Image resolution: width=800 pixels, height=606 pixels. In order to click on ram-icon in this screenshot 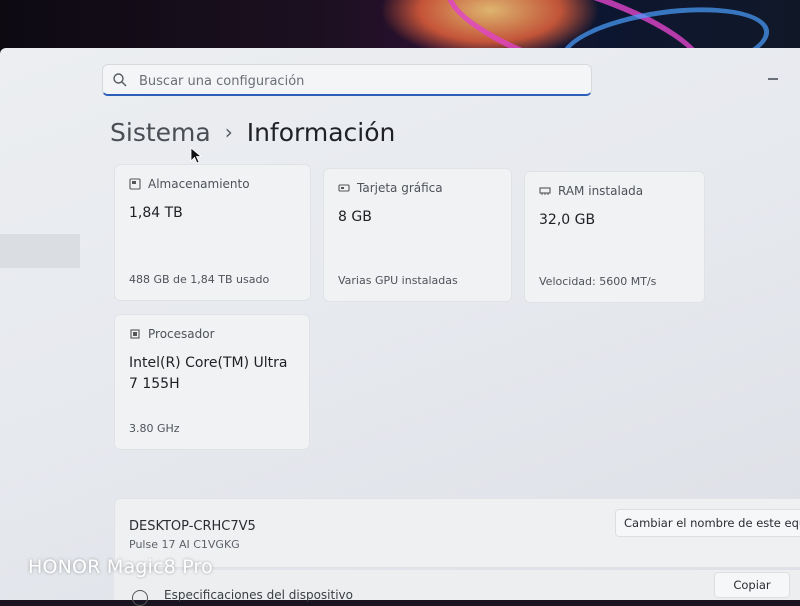, I will do `click(545, 191)`.